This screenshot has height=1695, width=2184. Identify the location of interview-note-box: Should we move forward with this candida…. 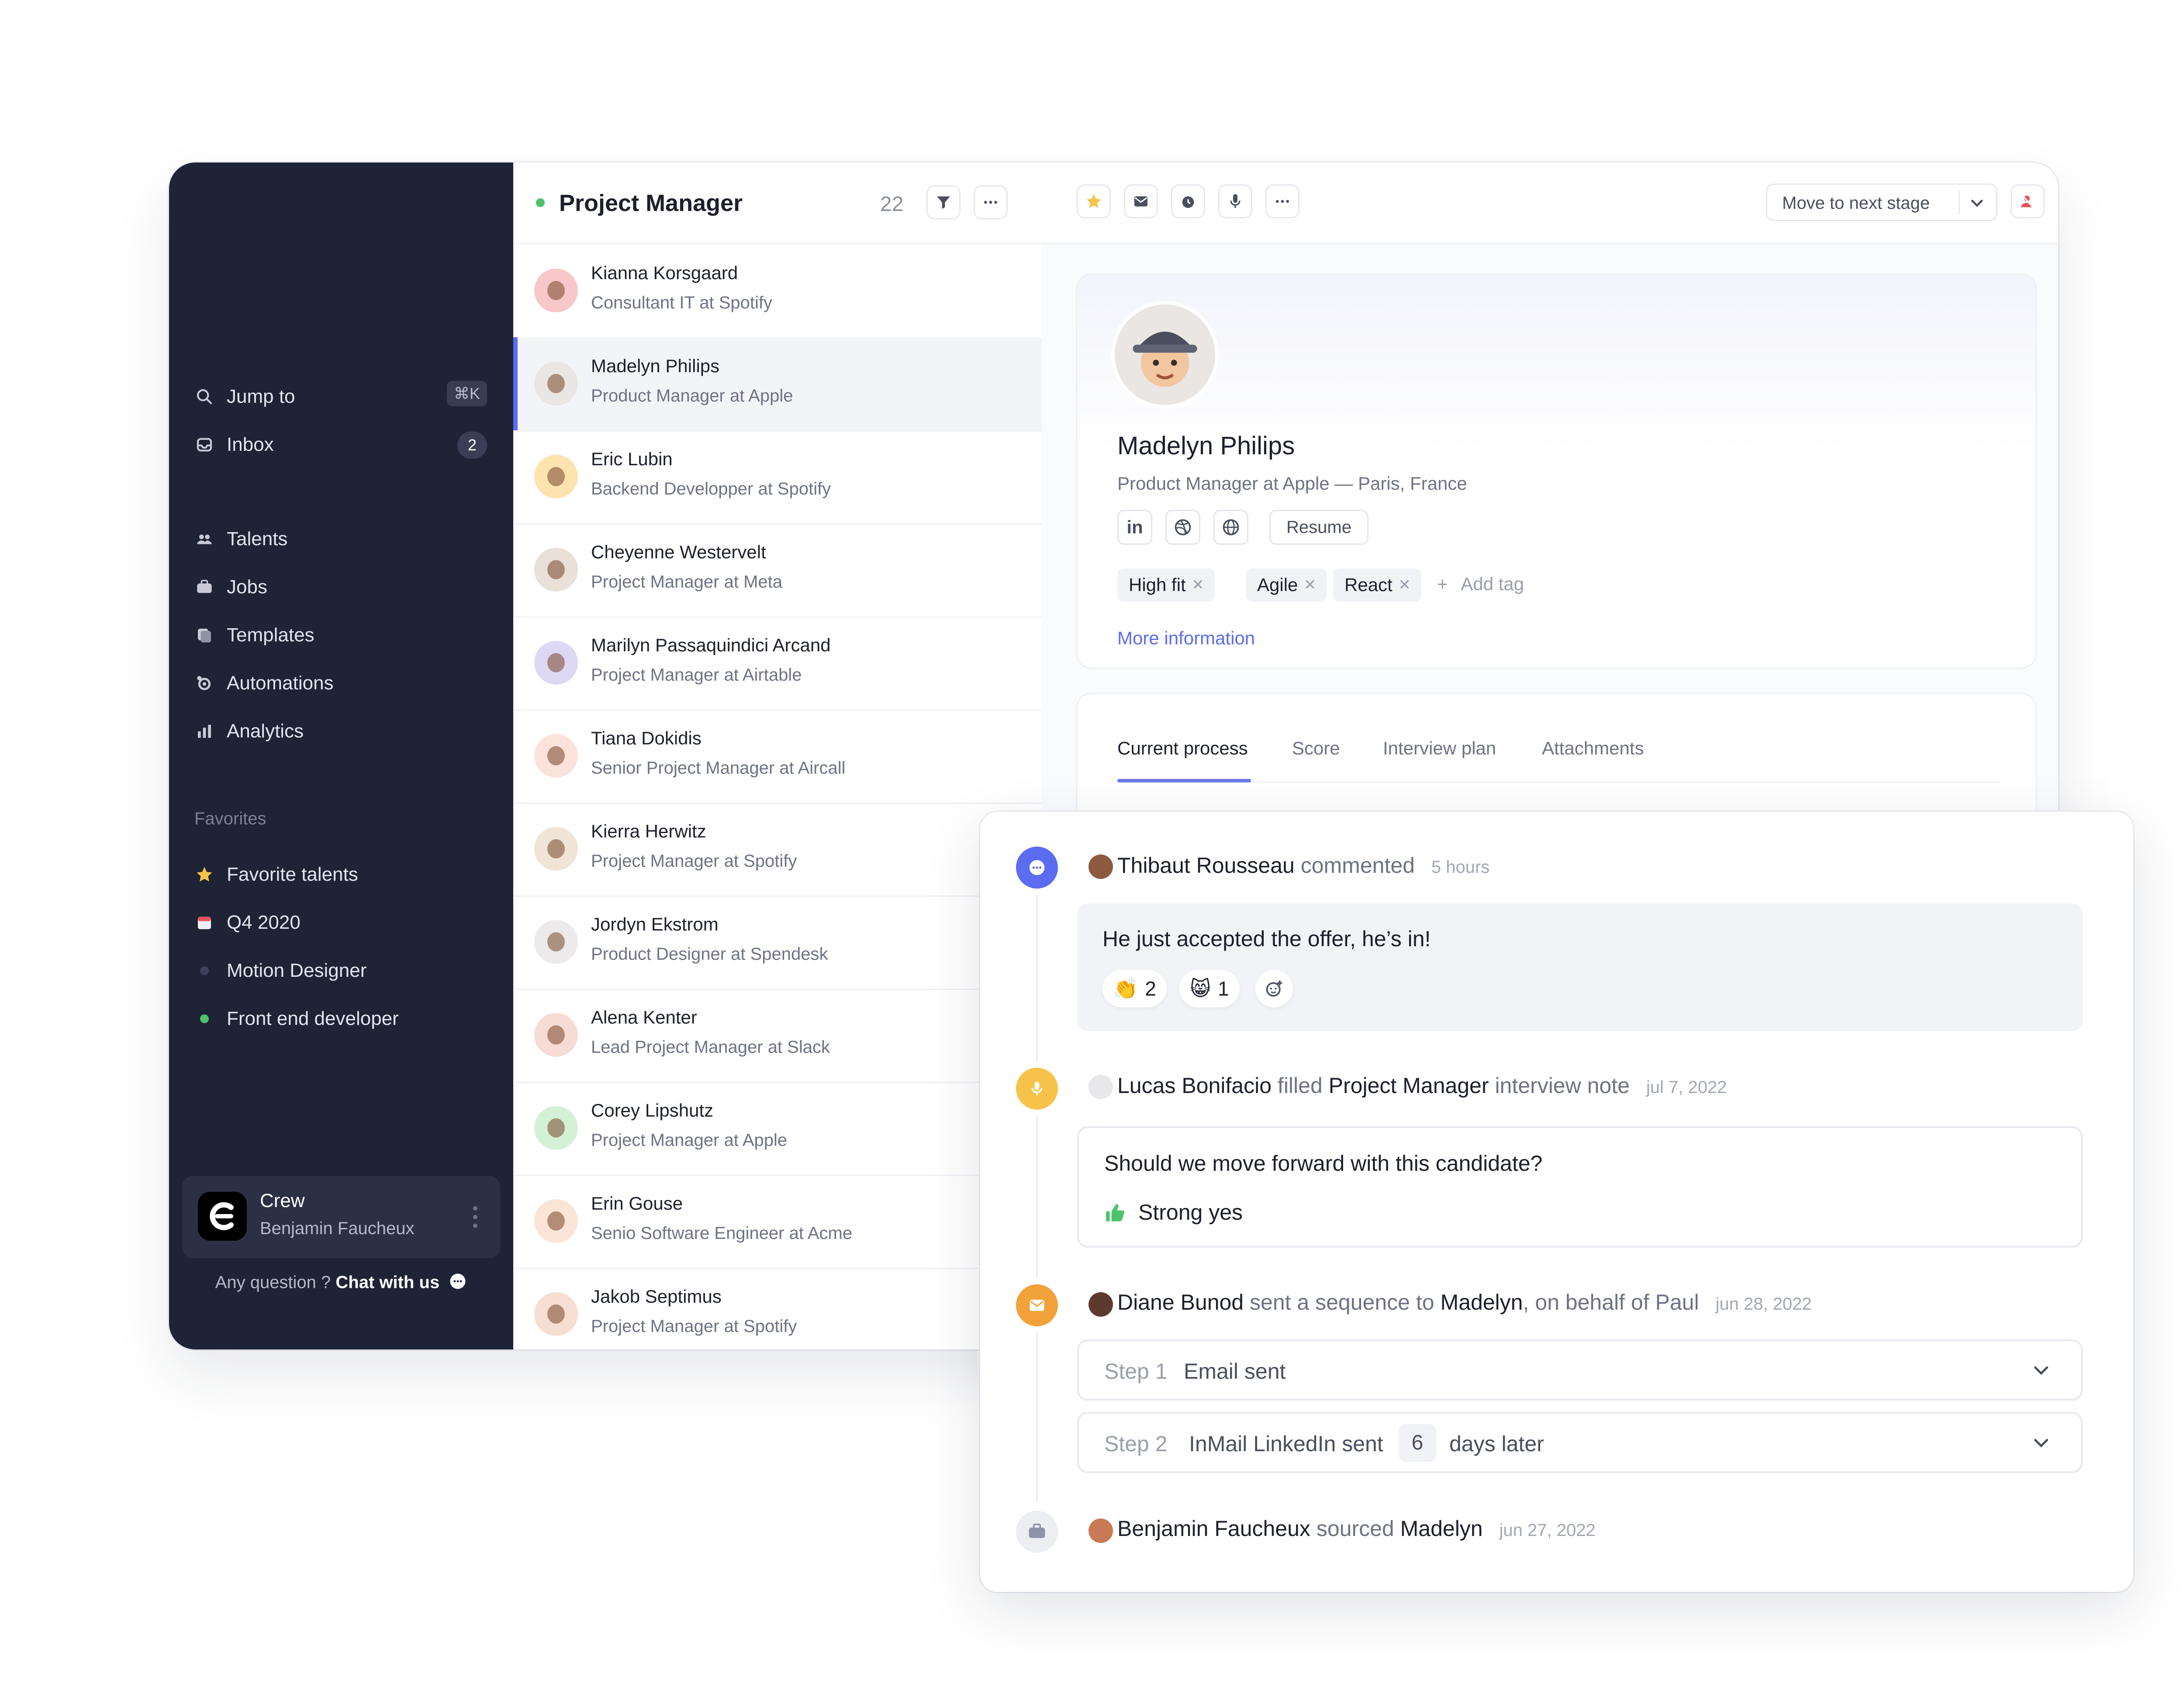
(1580, 1187).